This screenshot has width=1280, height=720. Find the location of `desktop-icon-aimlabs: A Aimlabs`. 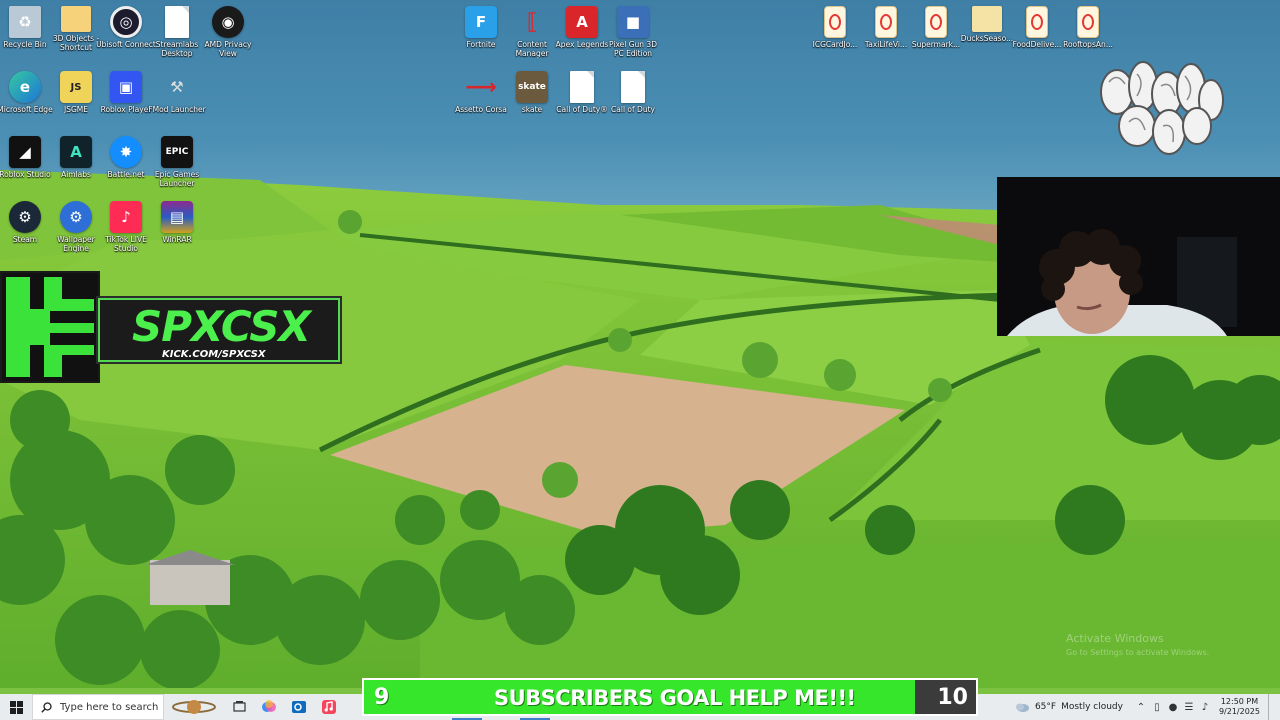

desktop-icon-aimlabs: A Aimlabs is located at coordinates (76, 157).